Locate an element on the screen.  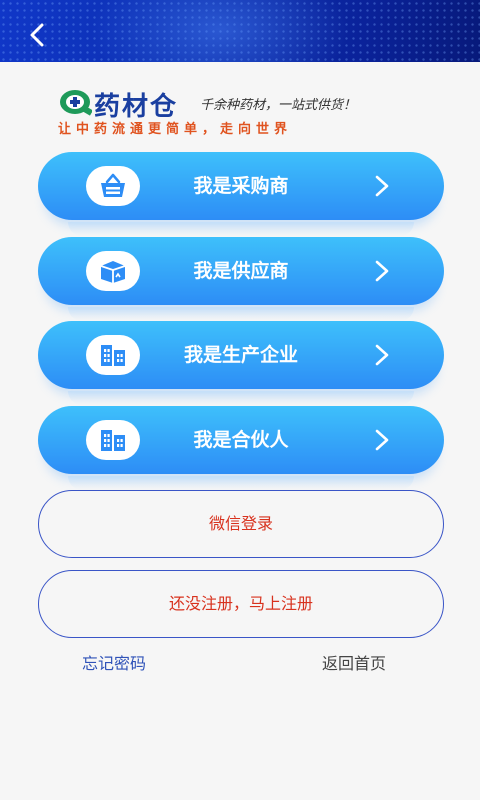
forgot-password-link: 忘记密码 is located at coordinates (114, 662).